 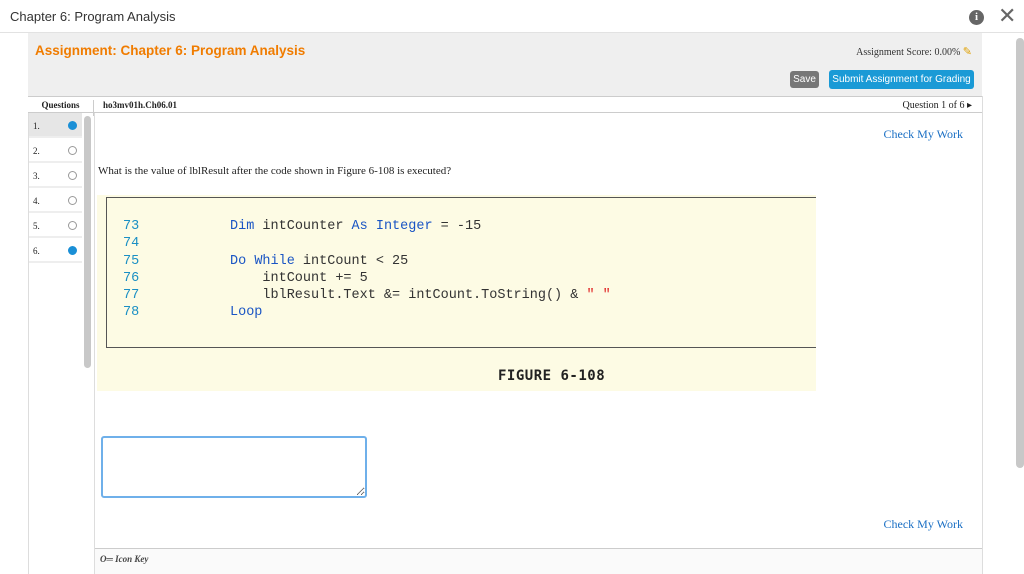 What do you see at coordinates (512, 16) in the screenshot?
I see `title-bar: Chapter 6: Program Analysis i ✕` at bounding box center [512, 16].